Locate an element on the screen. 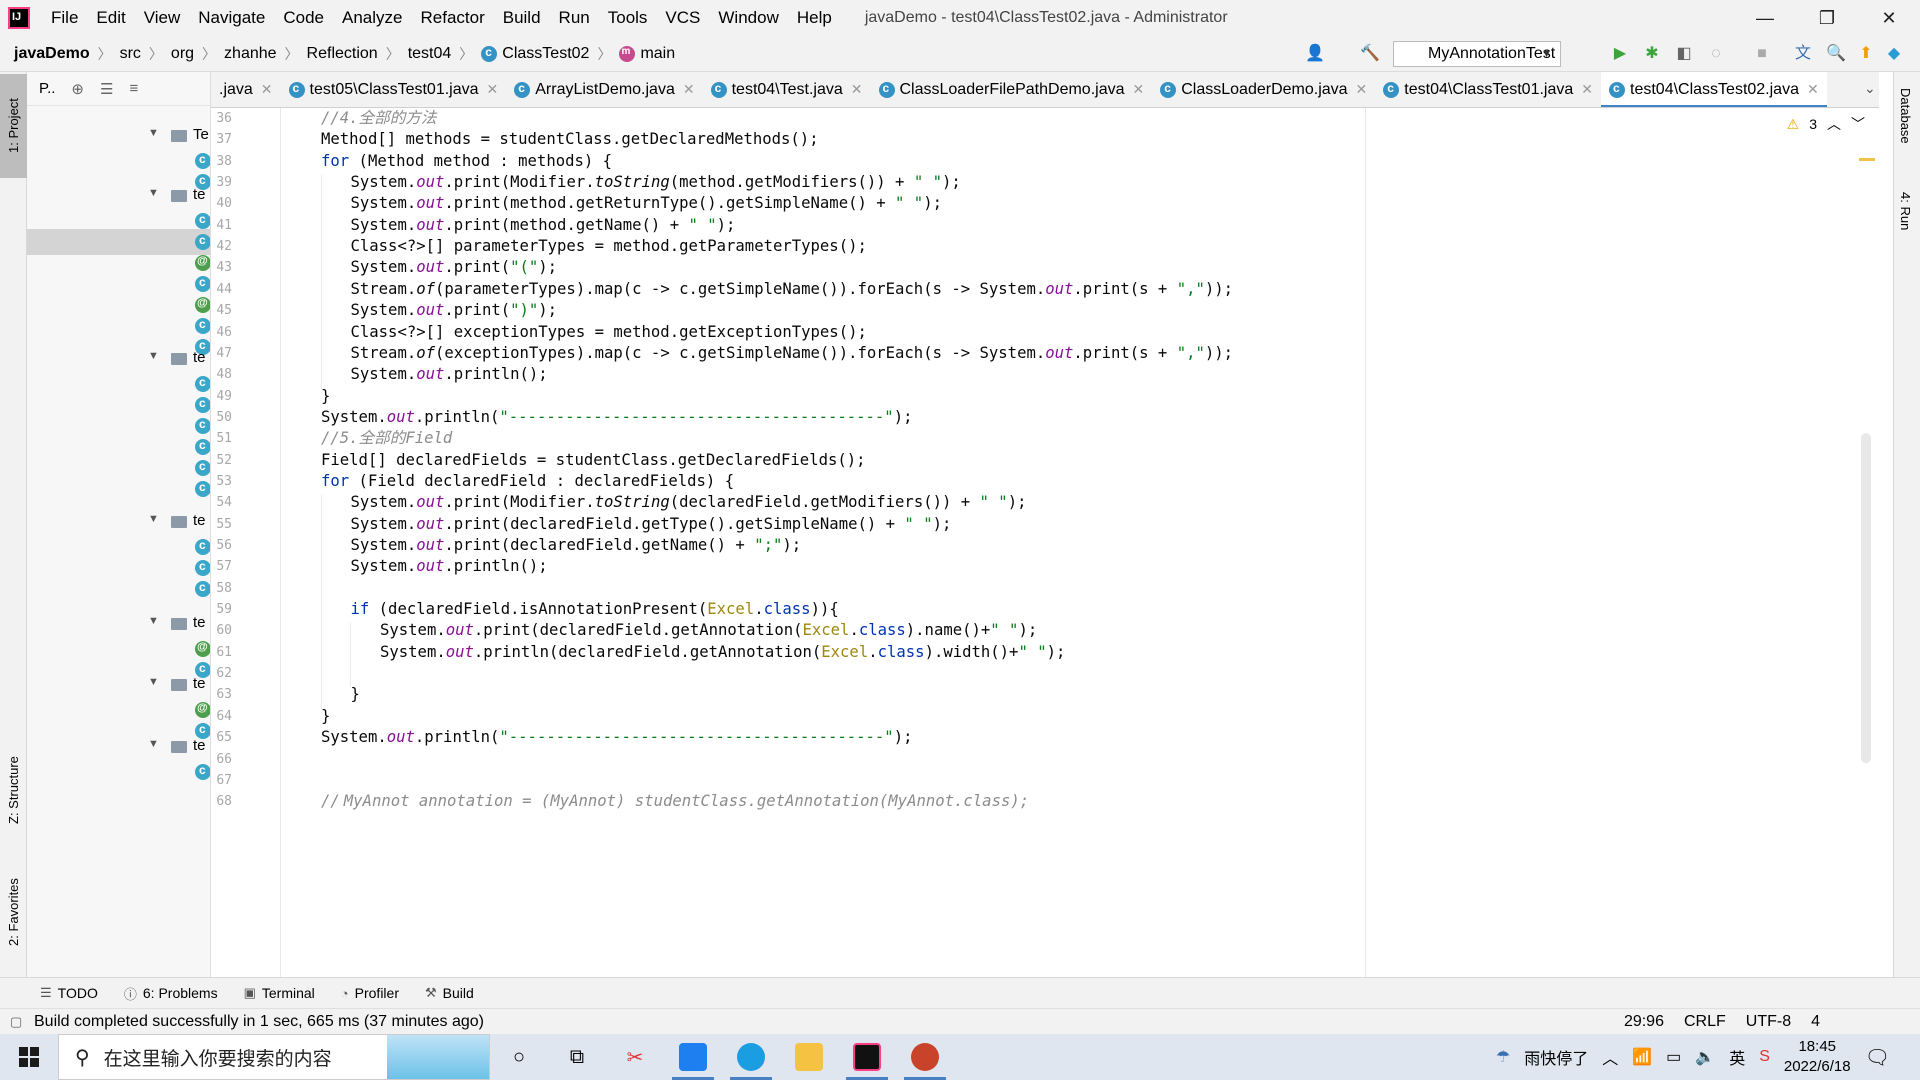 This screenshot has height=1080, width=1920. bottom-tab-problems: ⓘ 6: Problems is located at coordinates (171, 993).